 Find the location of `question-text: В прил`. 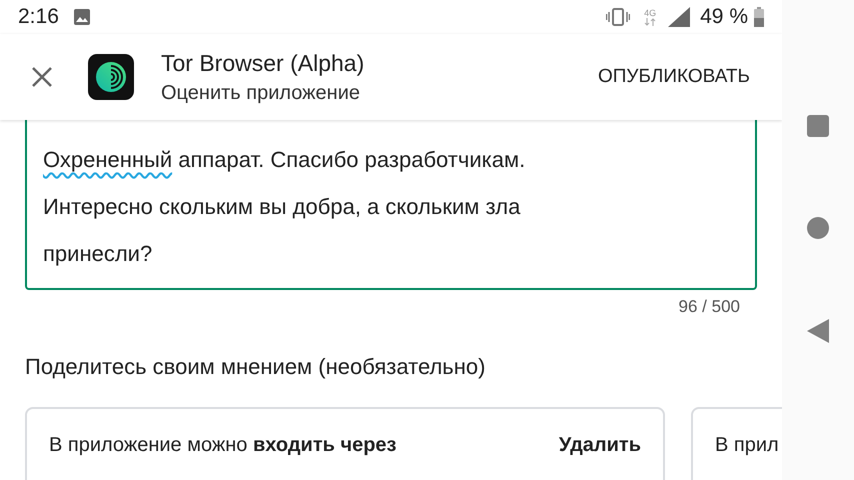

question-text: В прил is located at coordinates (747, 445).